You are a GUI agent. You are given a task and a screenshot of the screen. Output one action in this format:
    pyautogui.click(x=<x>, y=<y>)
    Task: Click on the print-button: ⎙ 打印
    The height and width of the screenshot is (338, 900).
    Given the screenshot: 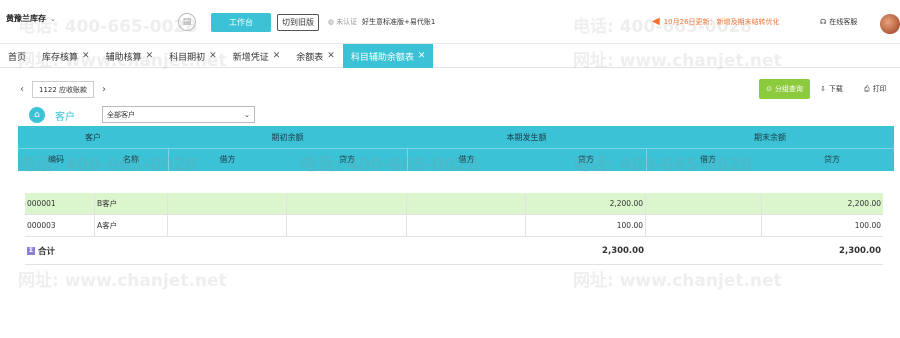 What is the action you would take?
    pyautogui.click(x=875, y=89)
    